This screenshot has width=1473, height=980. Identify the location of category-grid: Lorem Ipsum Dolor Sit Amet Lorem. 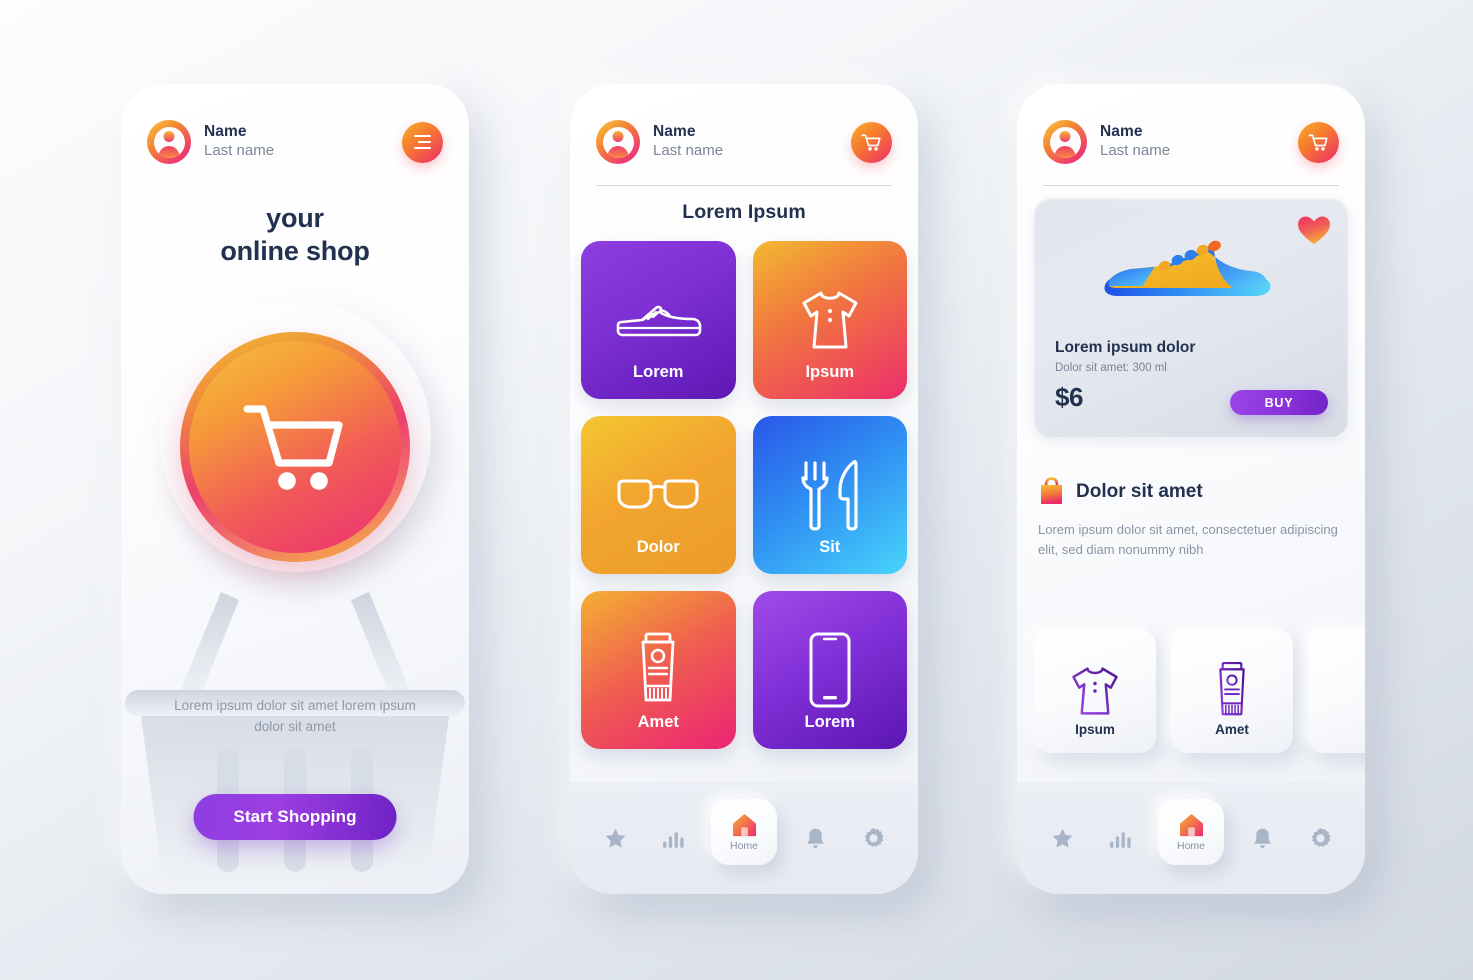
(744, 495).